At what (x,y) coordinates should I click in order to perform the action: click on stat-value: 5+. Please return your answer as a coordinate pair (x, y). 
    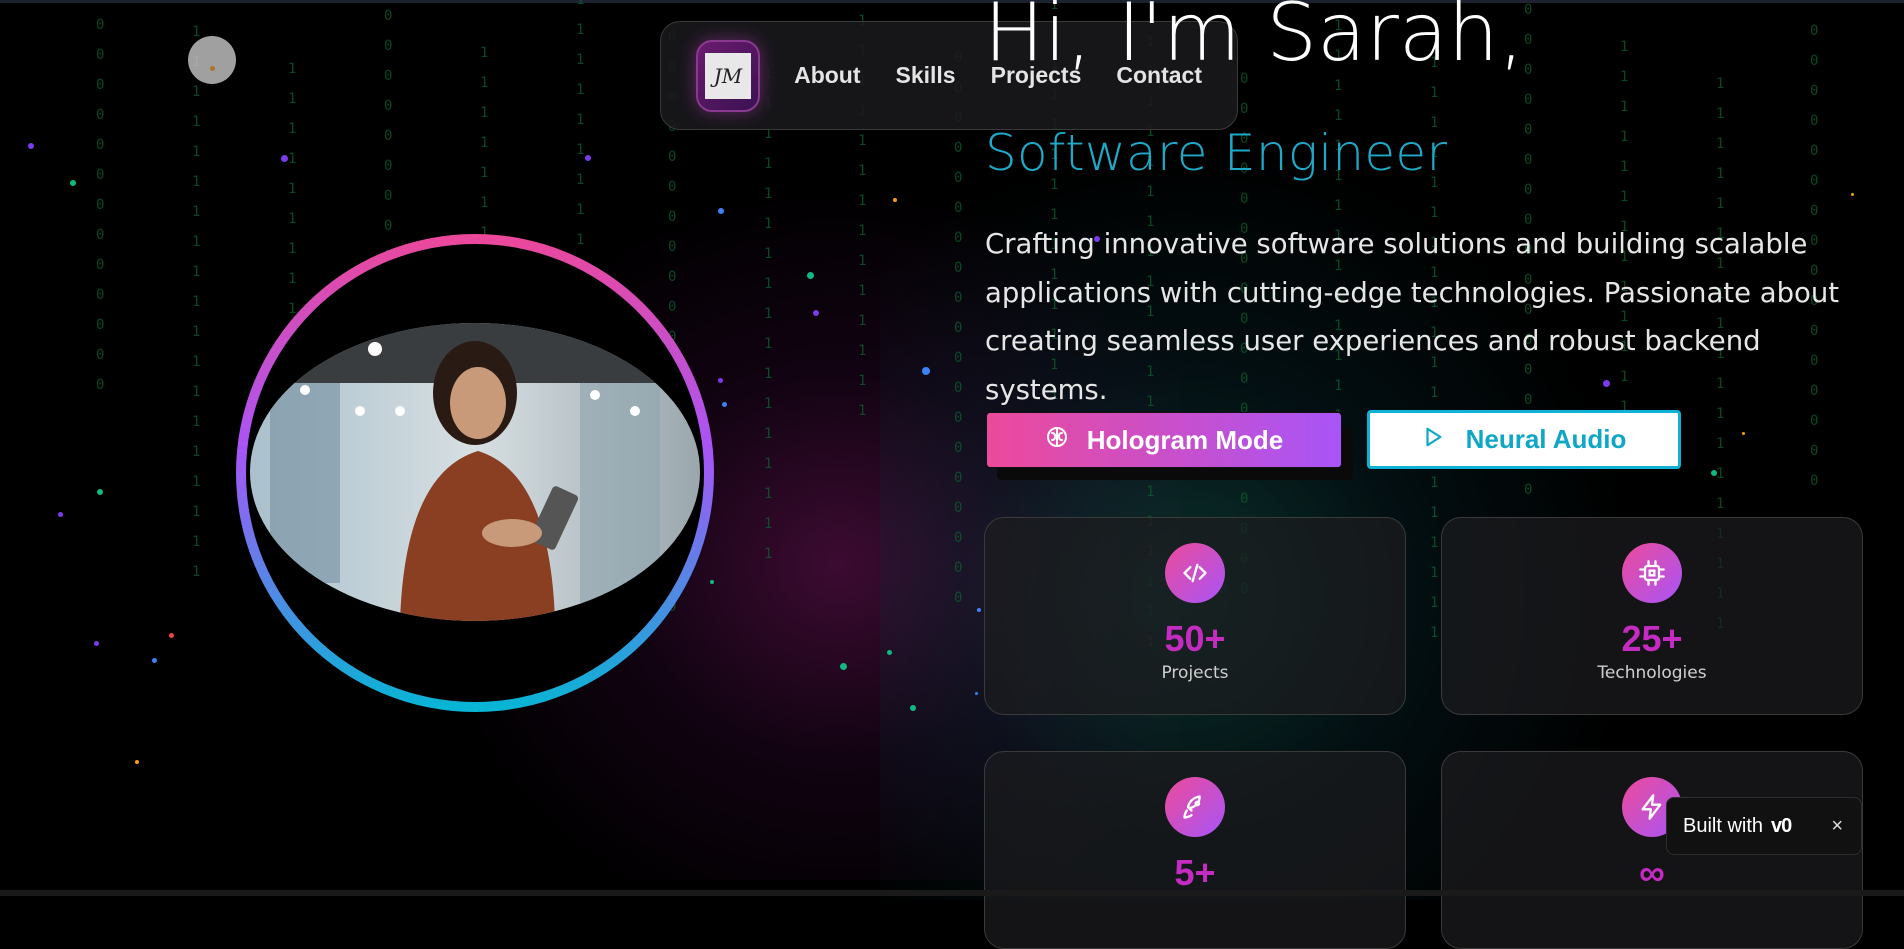
    Looking at the image, I should click on (1195, 872).